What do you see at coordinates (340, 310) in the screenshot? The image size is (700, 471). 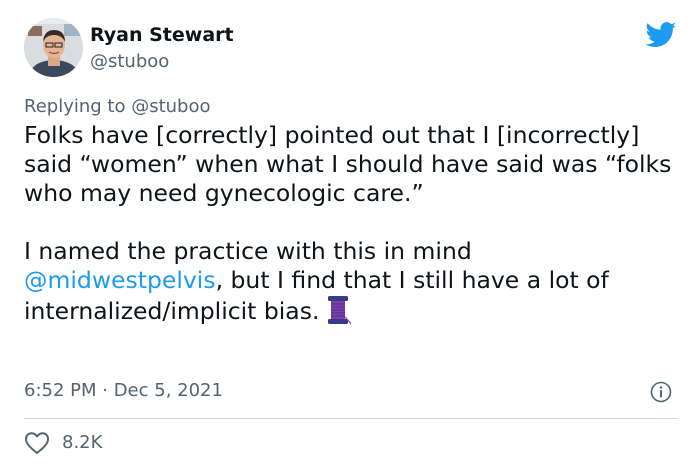 I see `thread-spool-emoji-icon` at bounding box center [340, 310].